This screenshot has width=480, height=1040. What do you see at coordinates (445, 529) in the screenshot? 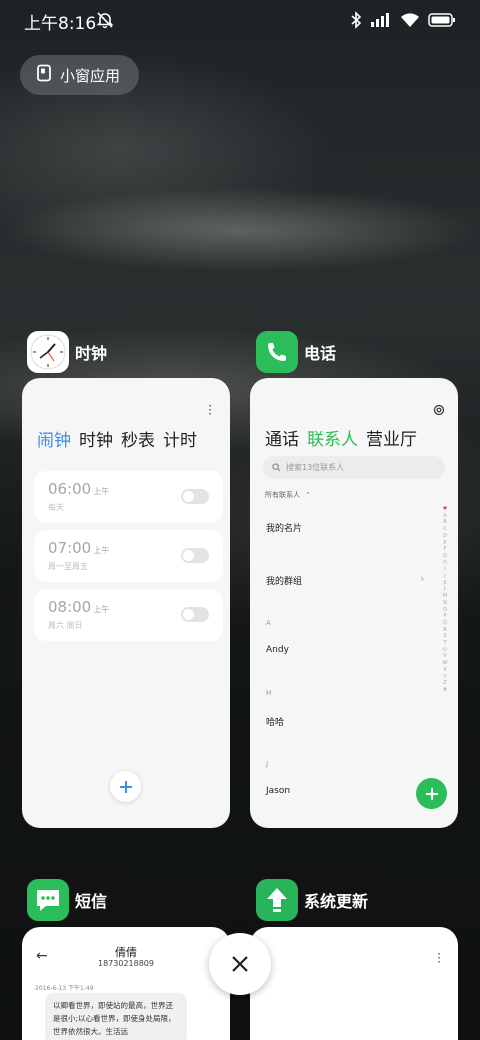
I see `alphabet-index-letter: C` at bounding box center [445, 529].